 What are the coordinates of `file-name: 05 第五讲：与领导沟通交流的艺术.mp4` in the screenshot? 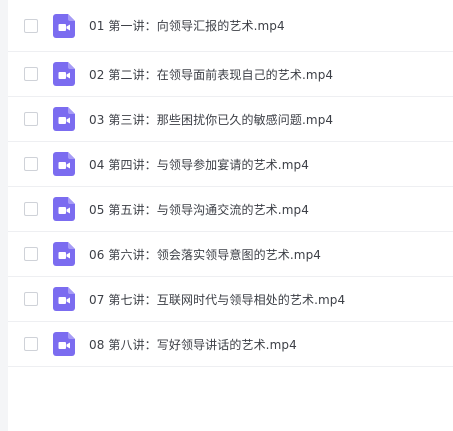 It's located at (199, 209).